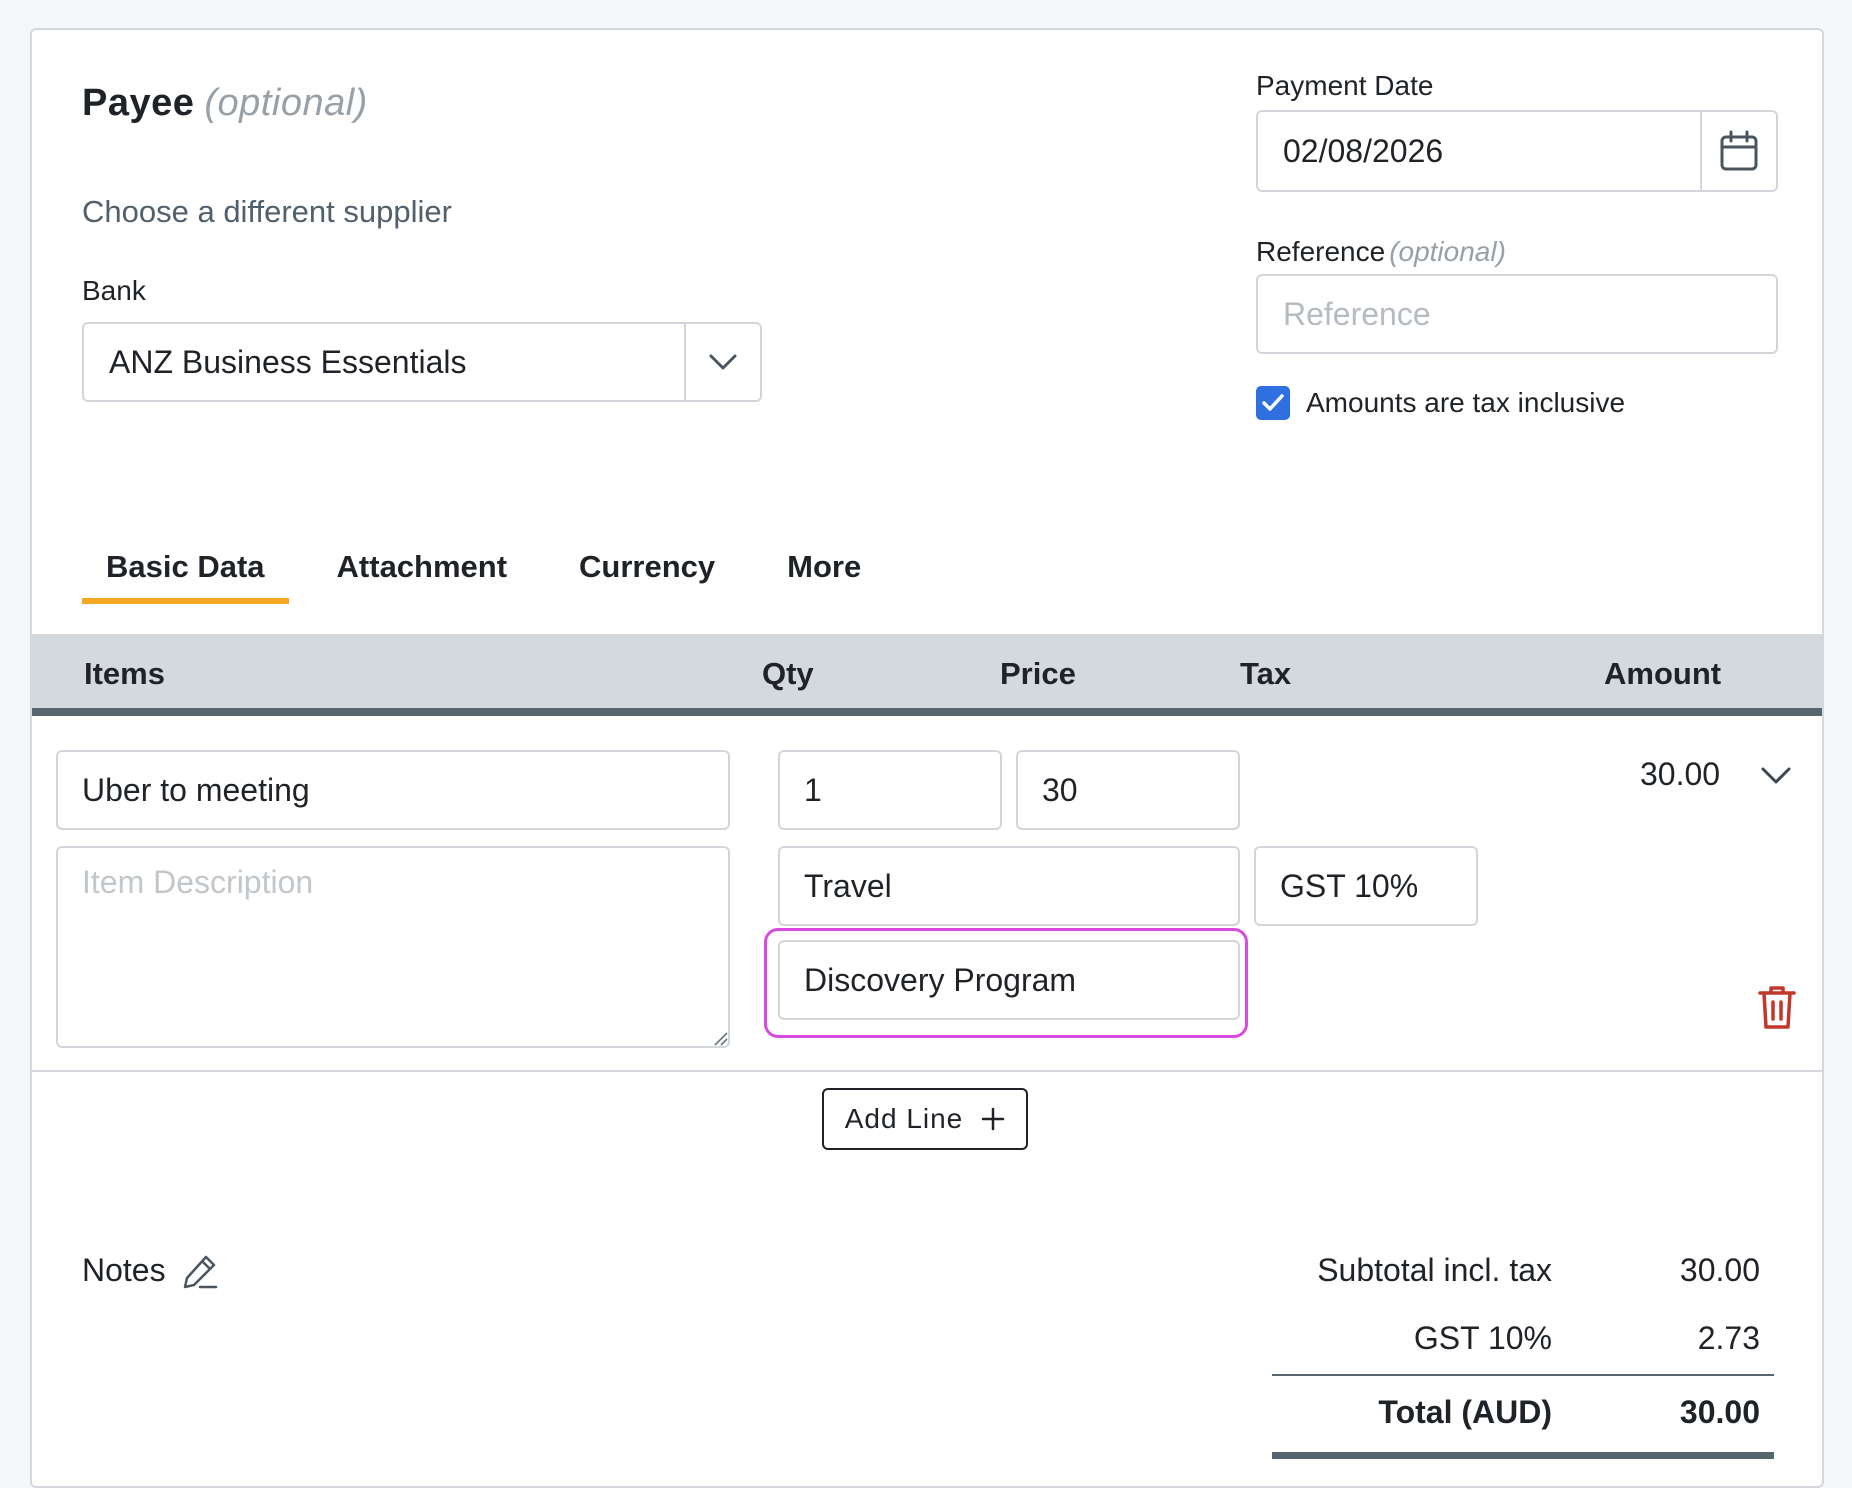 Image resolution: width=1852 pixels, height=1488 pixels. What do you see at coordinates (788, 673) in the screenshot?
I see `header-qty: Qty` at bounding box center [788, 673].